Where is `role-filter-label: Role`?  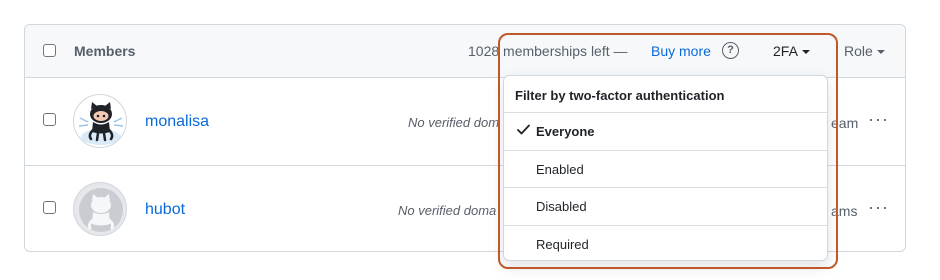
role-filter-label: Role is located at coordinates (858, 51).